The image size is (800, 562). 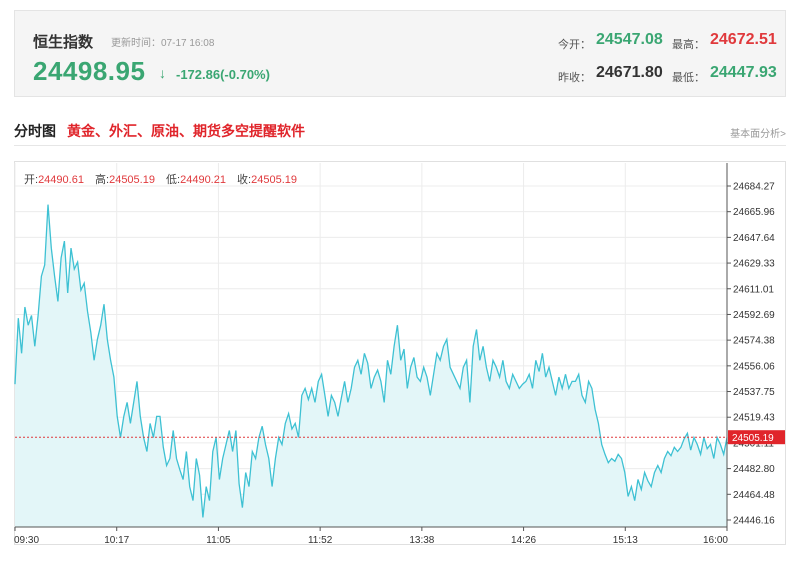 What do you see at coordinates (754, 418) in the screenshot?
I see `y-tick-label: 24519.43` at bounding box center [754, 418].